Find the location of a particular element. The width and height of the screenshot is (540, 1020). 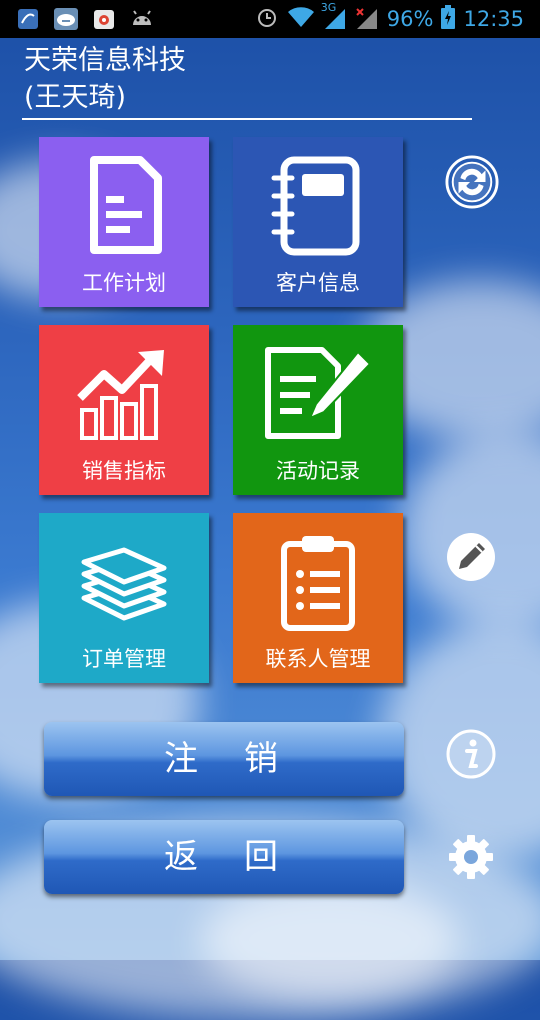

settings-icon is located at coordinates (471, 857).